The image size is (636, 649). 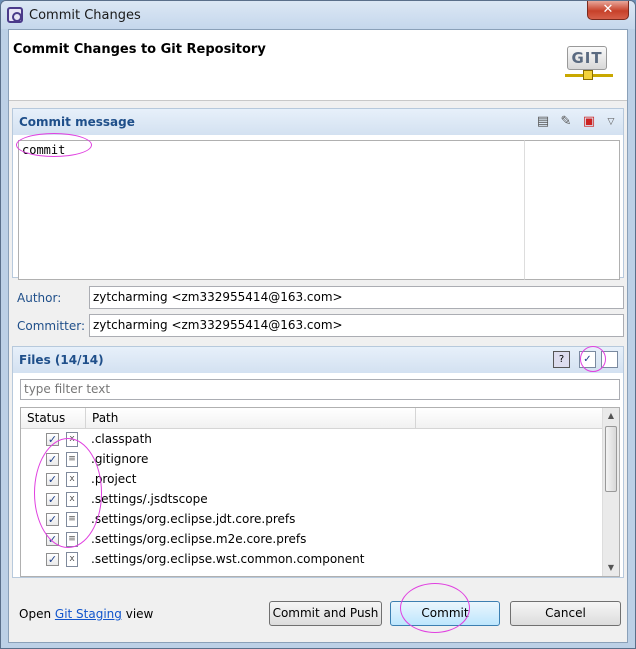 I want to click on show-untracked-icon: ?, so click(x=561, y=359).